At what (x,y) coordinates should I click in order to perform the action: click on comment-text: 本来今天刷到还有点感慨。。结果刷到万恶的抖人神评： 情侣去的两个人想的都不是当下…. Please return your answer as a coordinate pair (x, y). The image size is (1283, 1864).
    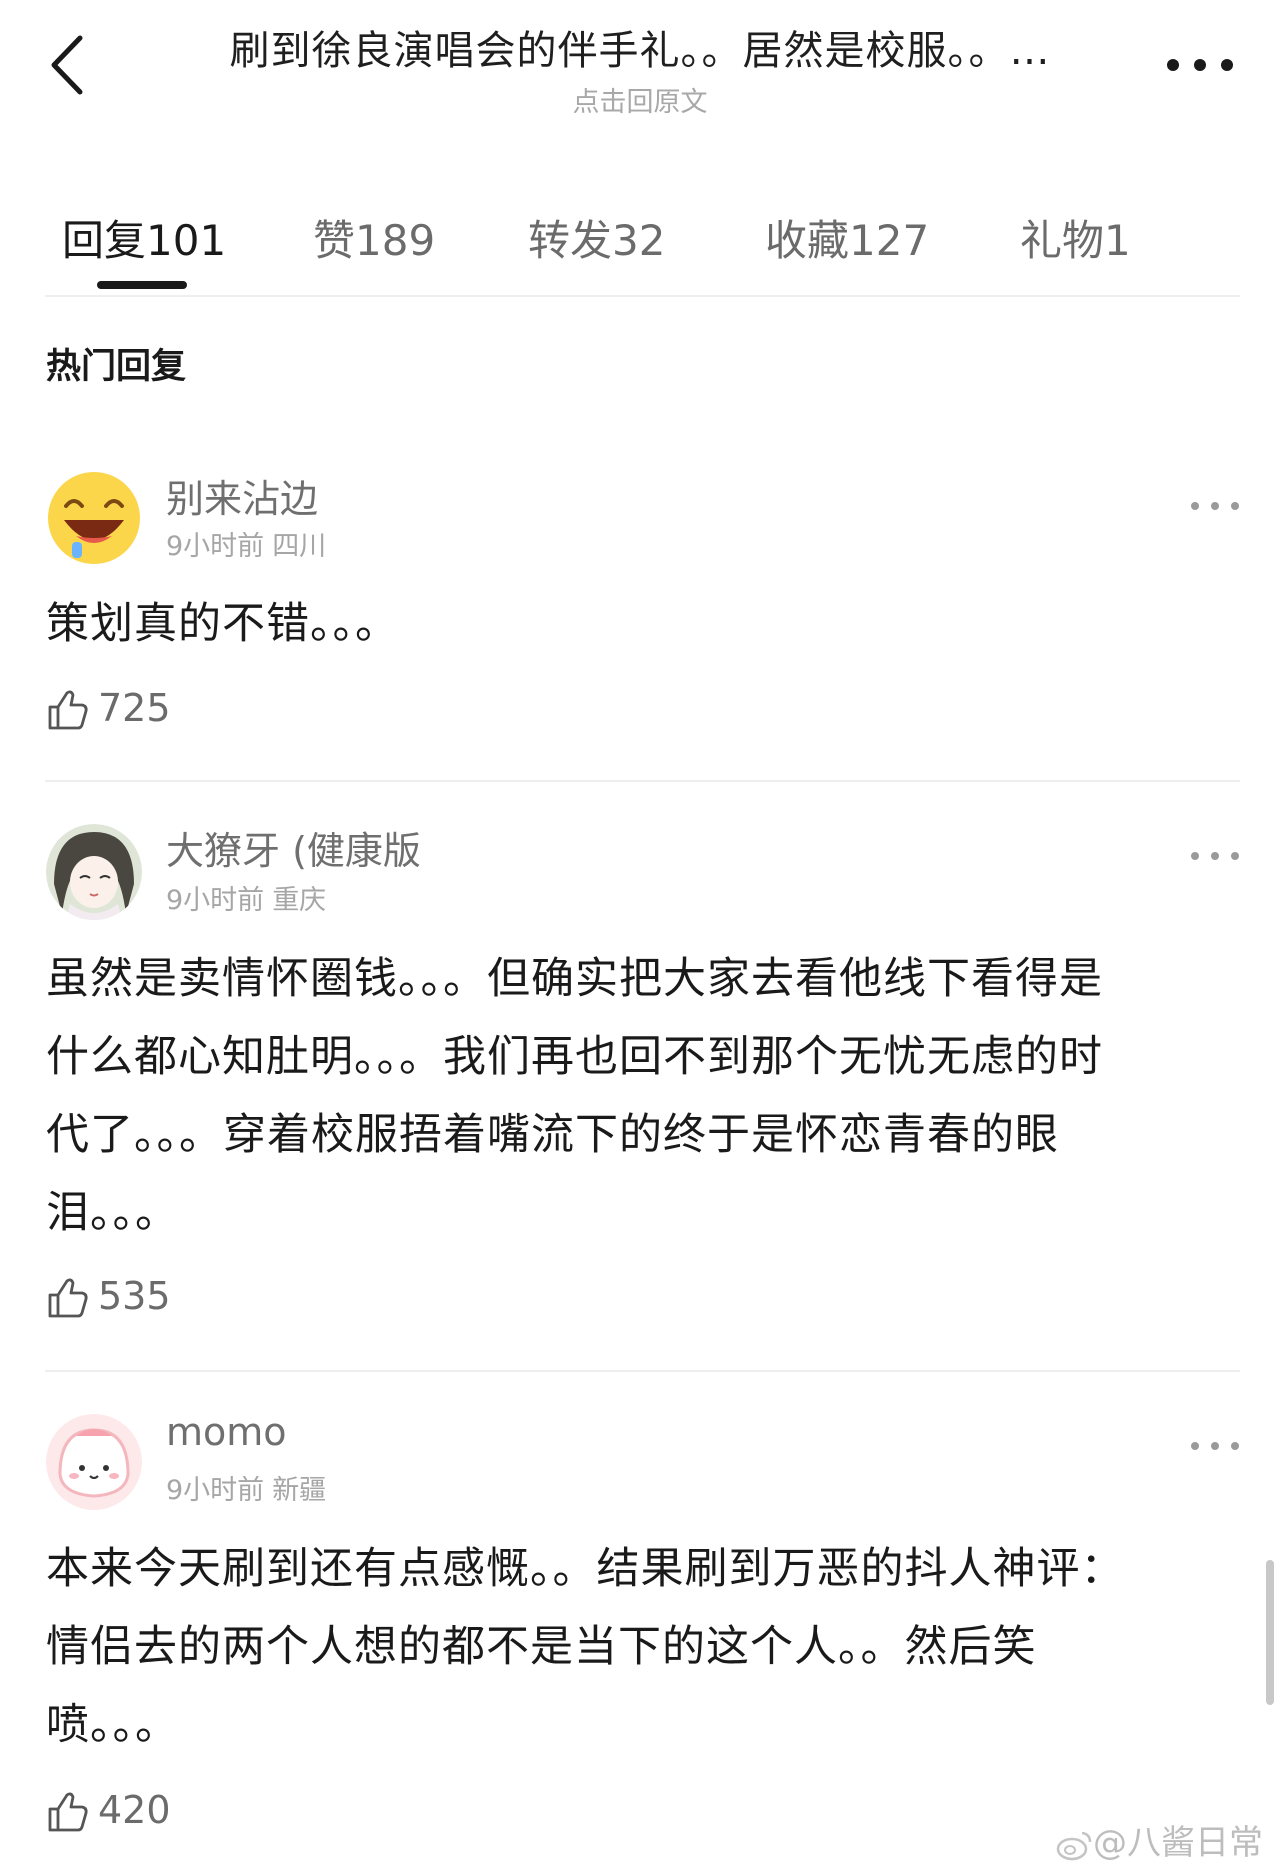
    Looking at the image, I should click on (643, 1647).